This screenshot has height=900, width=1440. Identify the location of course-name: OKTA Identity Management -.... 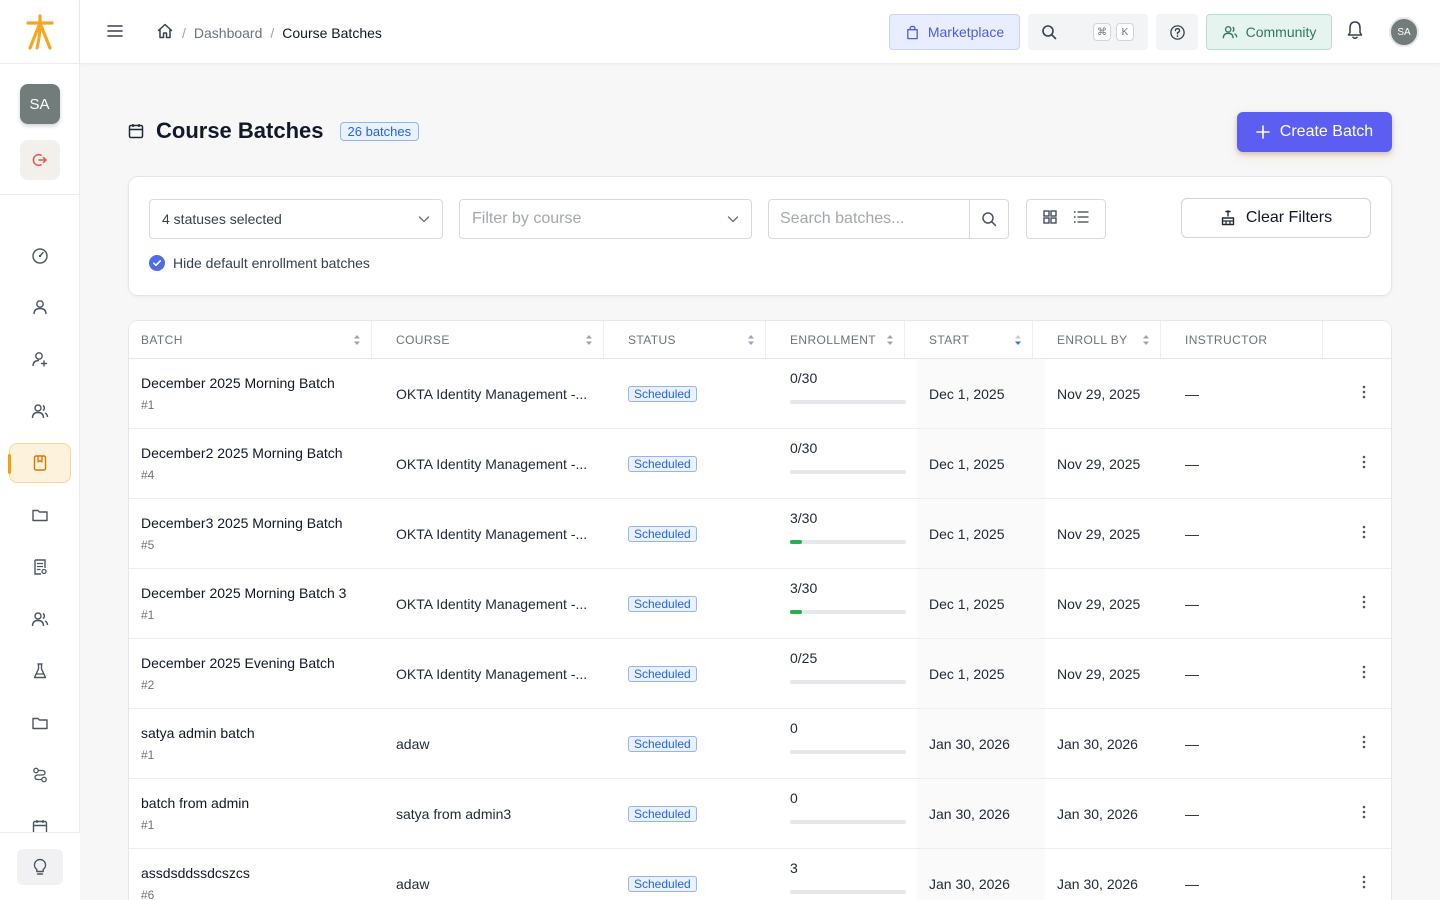
(492, 533).